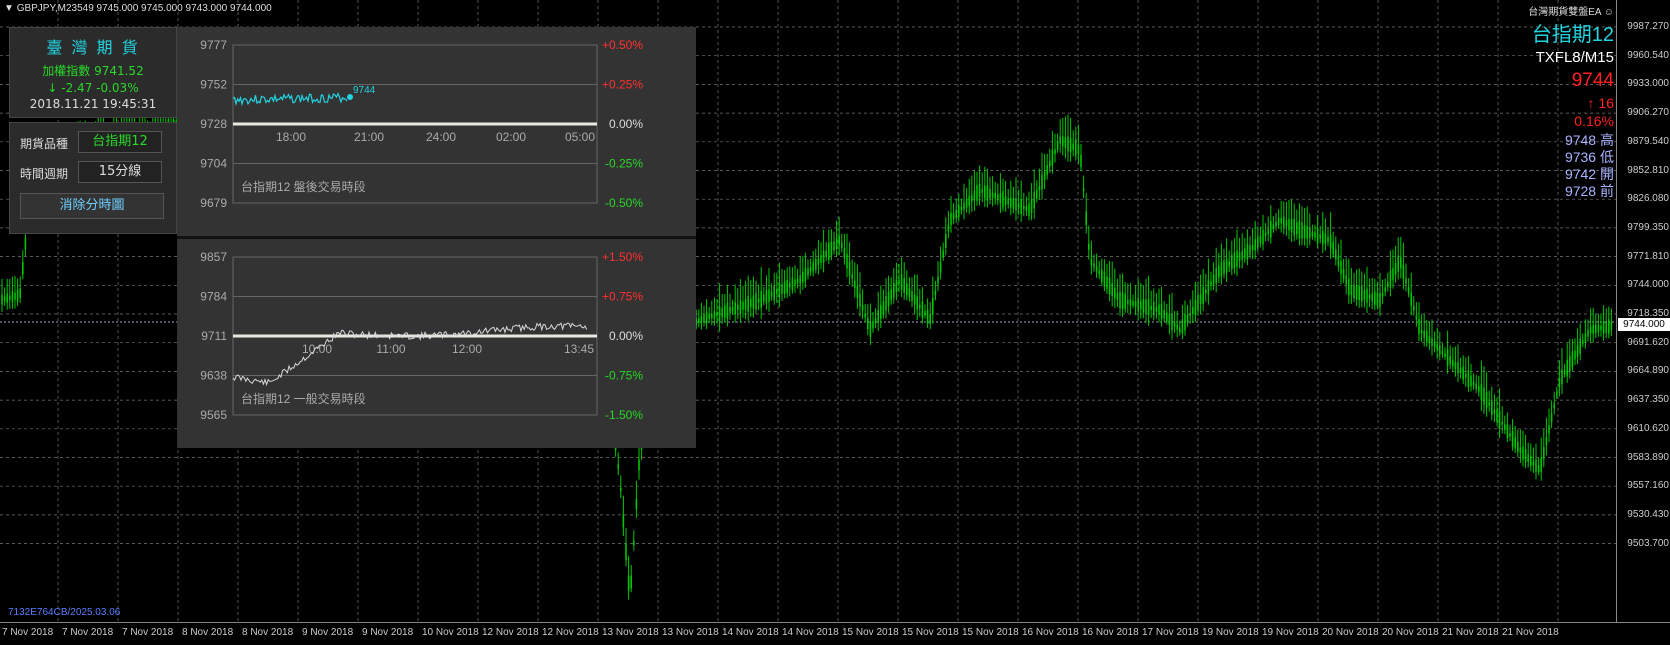 The height and width of the screenshot is (645, 1670). What do you see at coordinates (213, 203) in the screenshot?
I see `mini-y-label: 9679` at bounding box center [213, 203].